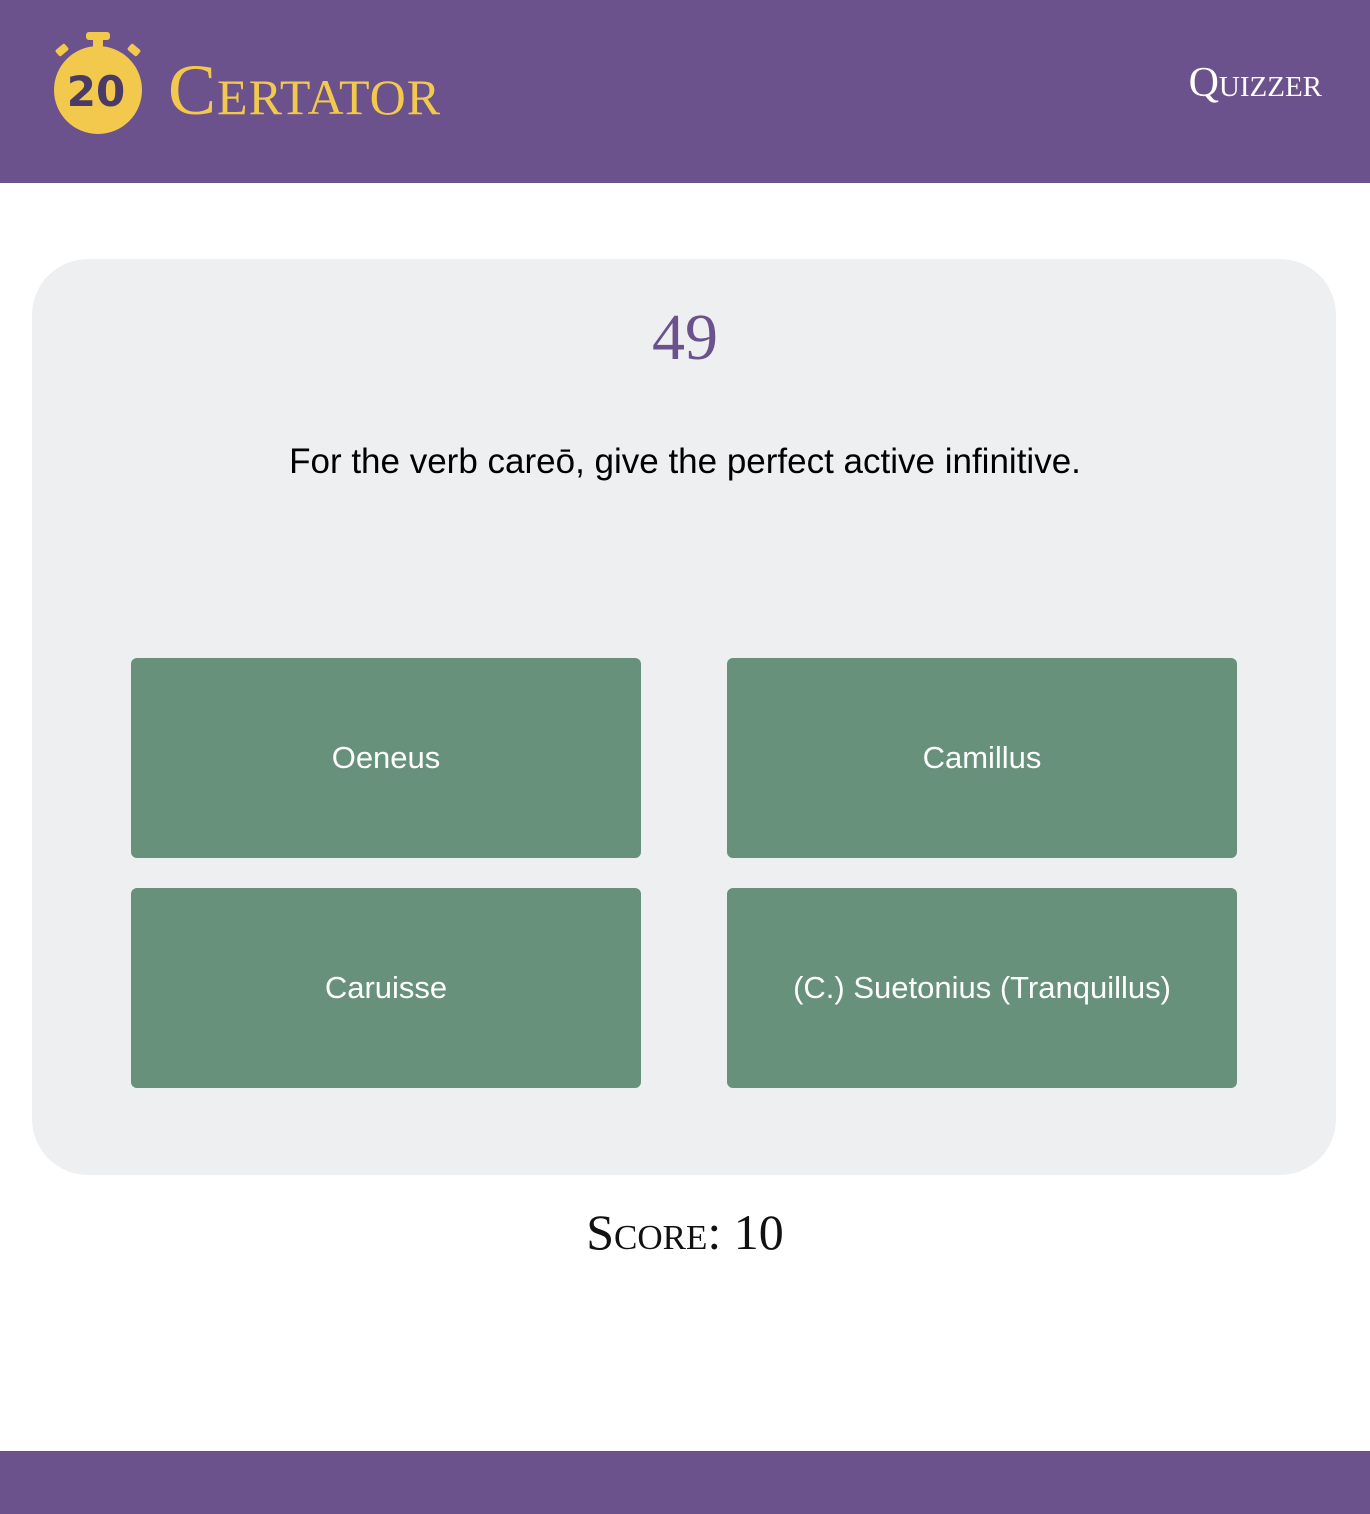 This screenshot has width=1370, height=1514. Describe the element at coordinates (96, 91) in the screenshot. I see `logo-badge-number: 20` at that location.